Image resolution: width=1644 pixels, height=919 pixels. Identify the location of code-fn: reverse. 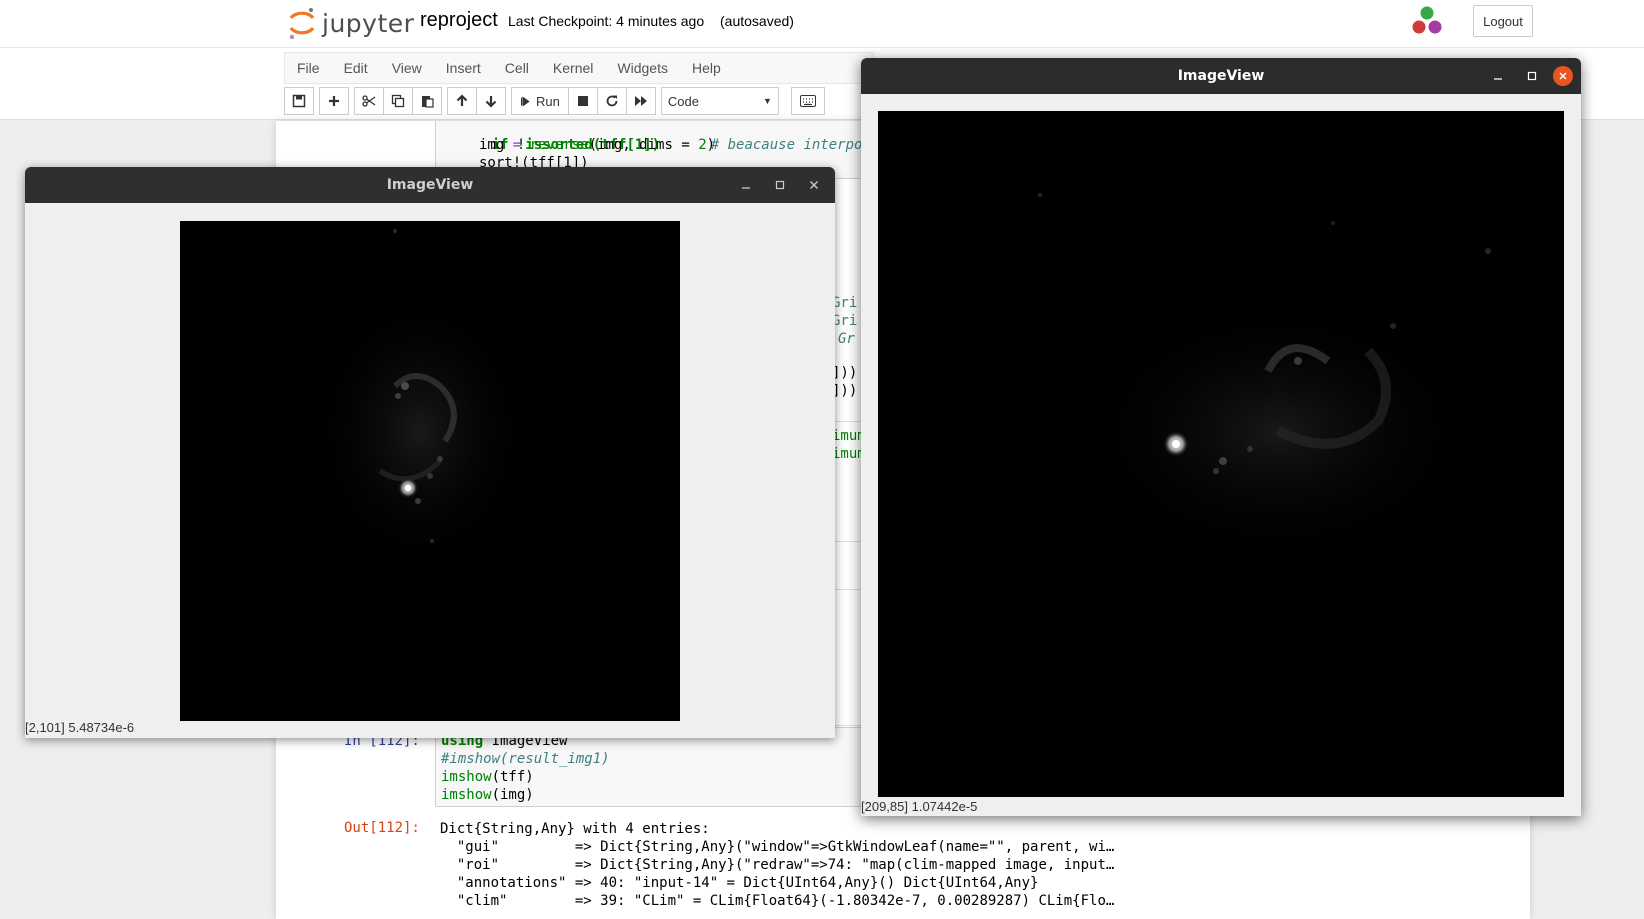
(559, 145).